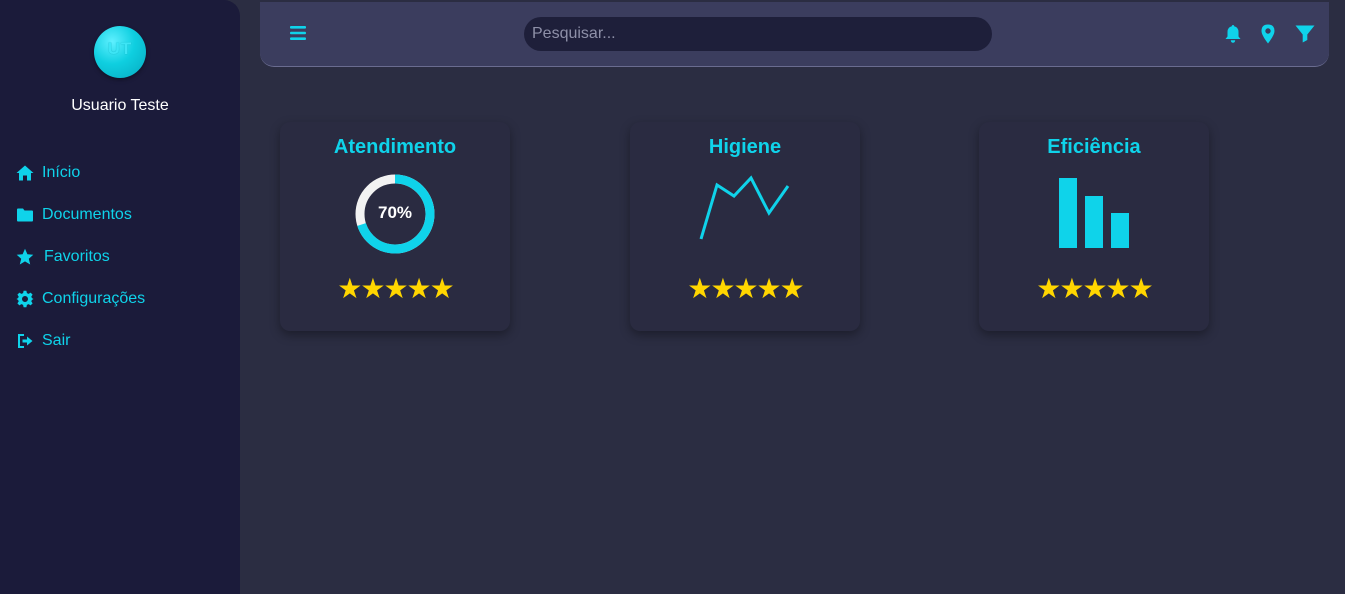  I want to click on card-title: Higiene, so click(745, 147).